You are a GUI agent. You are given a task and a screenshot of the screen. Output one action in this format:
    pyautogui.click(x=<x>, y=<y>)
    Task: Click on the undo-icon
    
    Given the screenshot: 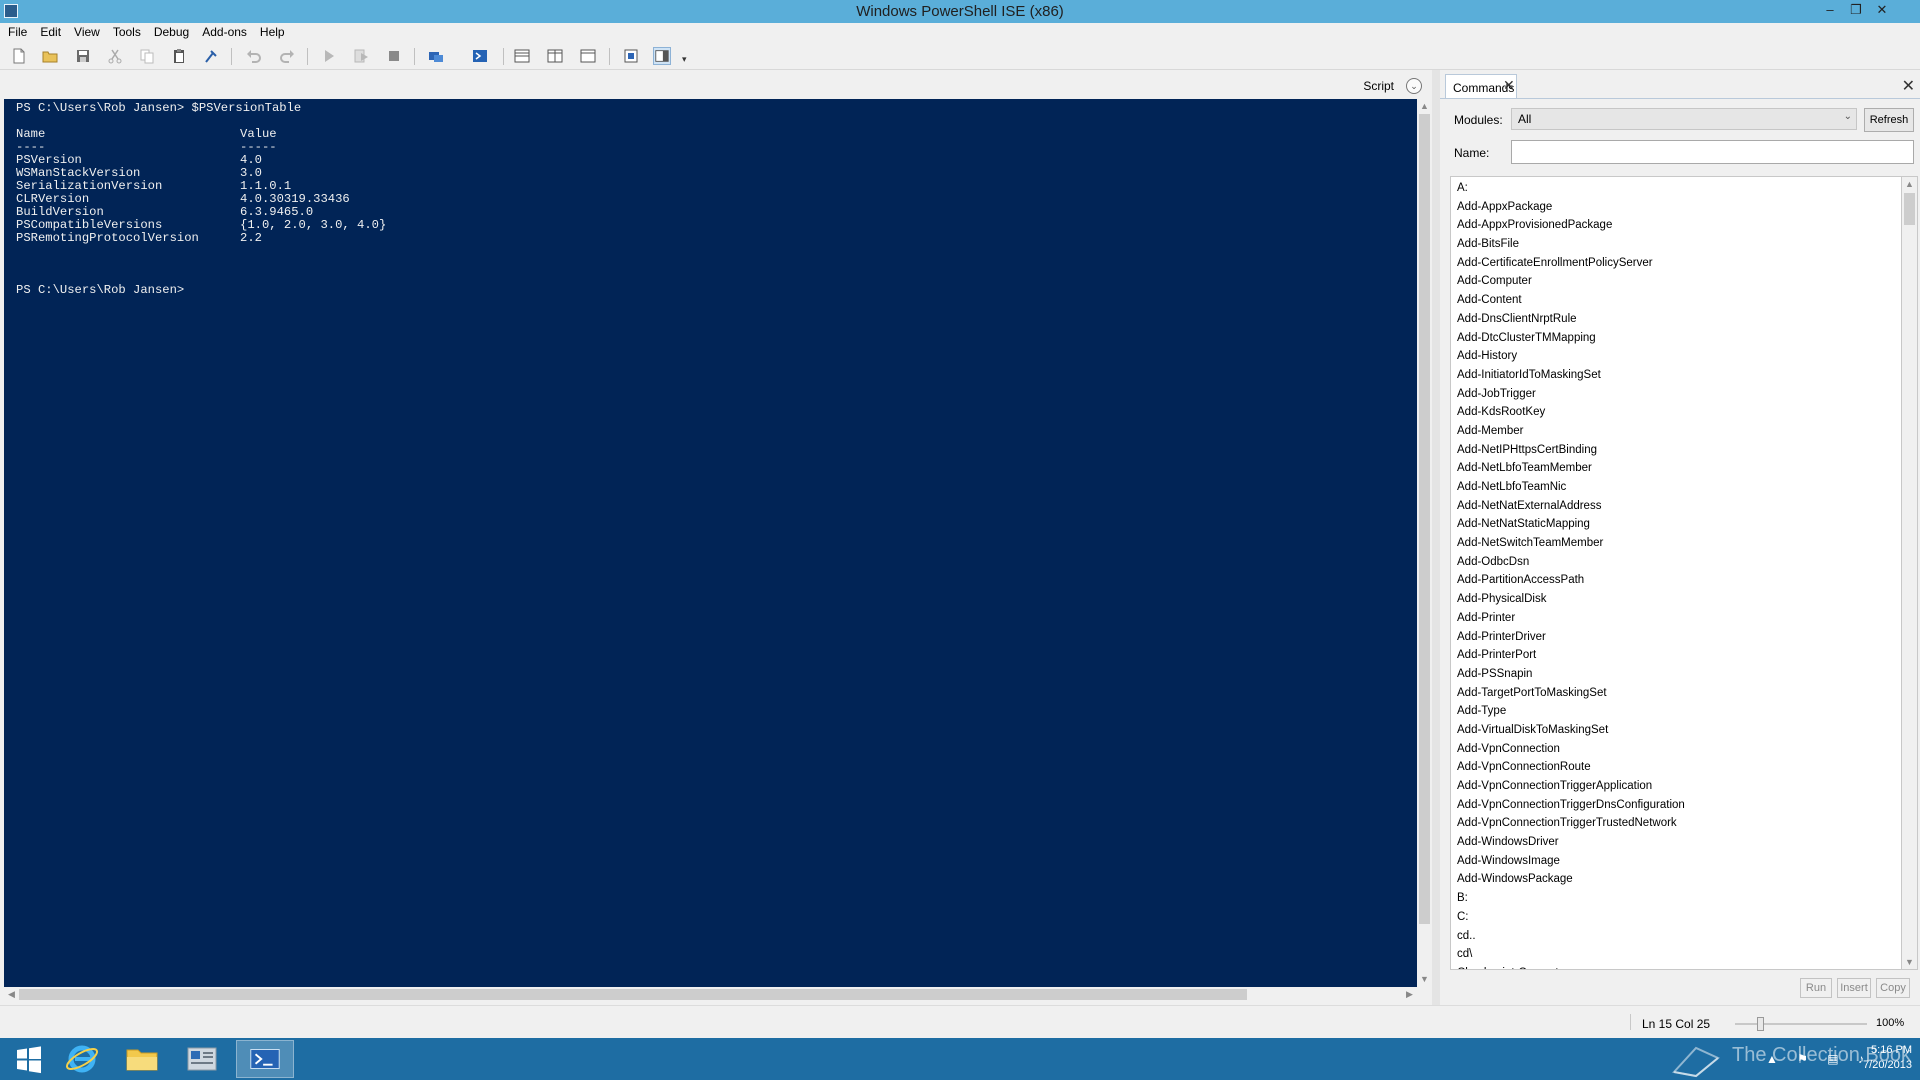 What is the action you would take?
    pyautogui.click(x=254, y=56)
    